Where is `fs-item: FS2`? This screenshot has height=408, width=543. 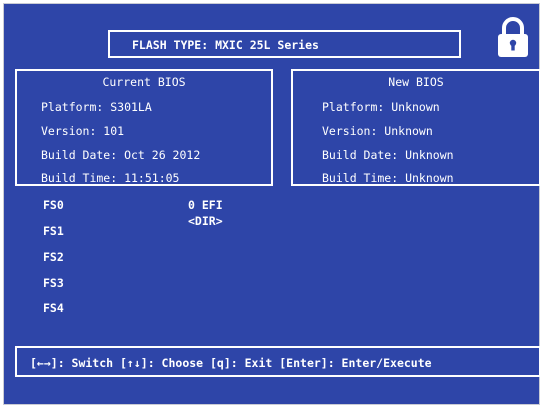 fs-item: FS2 is located at coordinates (53, 257).